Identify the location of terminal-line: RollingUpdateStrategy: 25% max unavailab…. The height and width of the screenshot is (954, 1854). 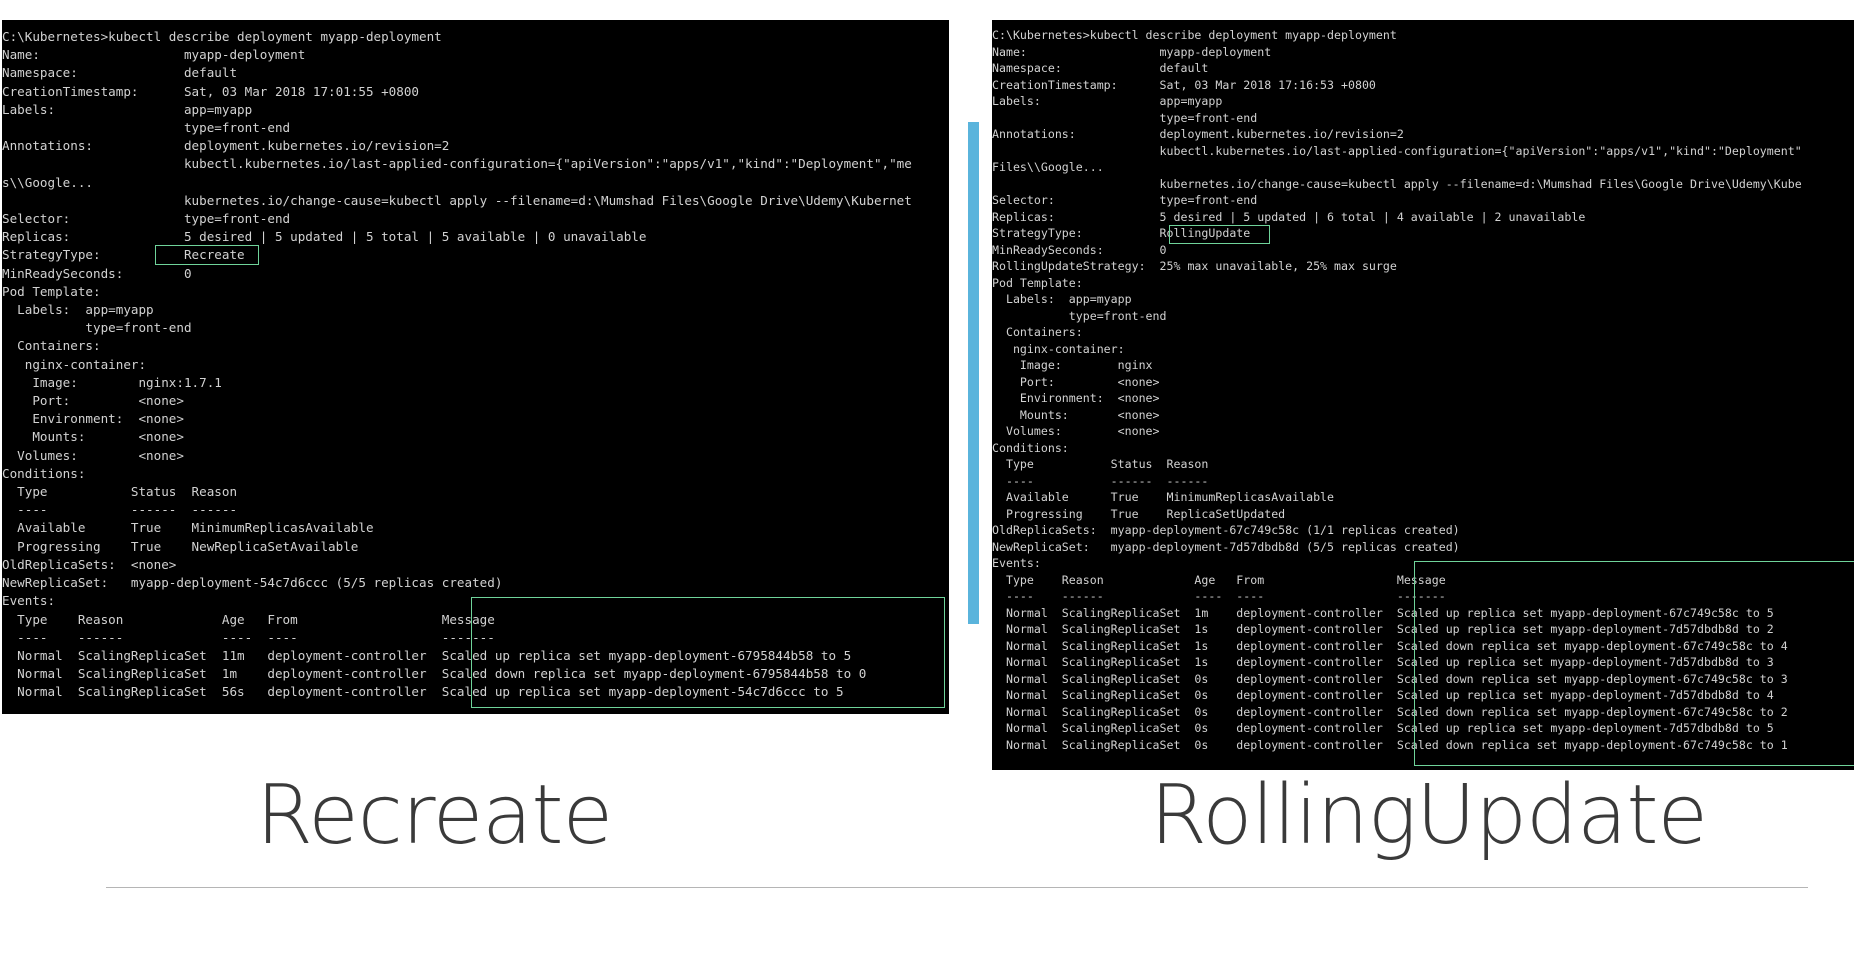
(1194, 266).